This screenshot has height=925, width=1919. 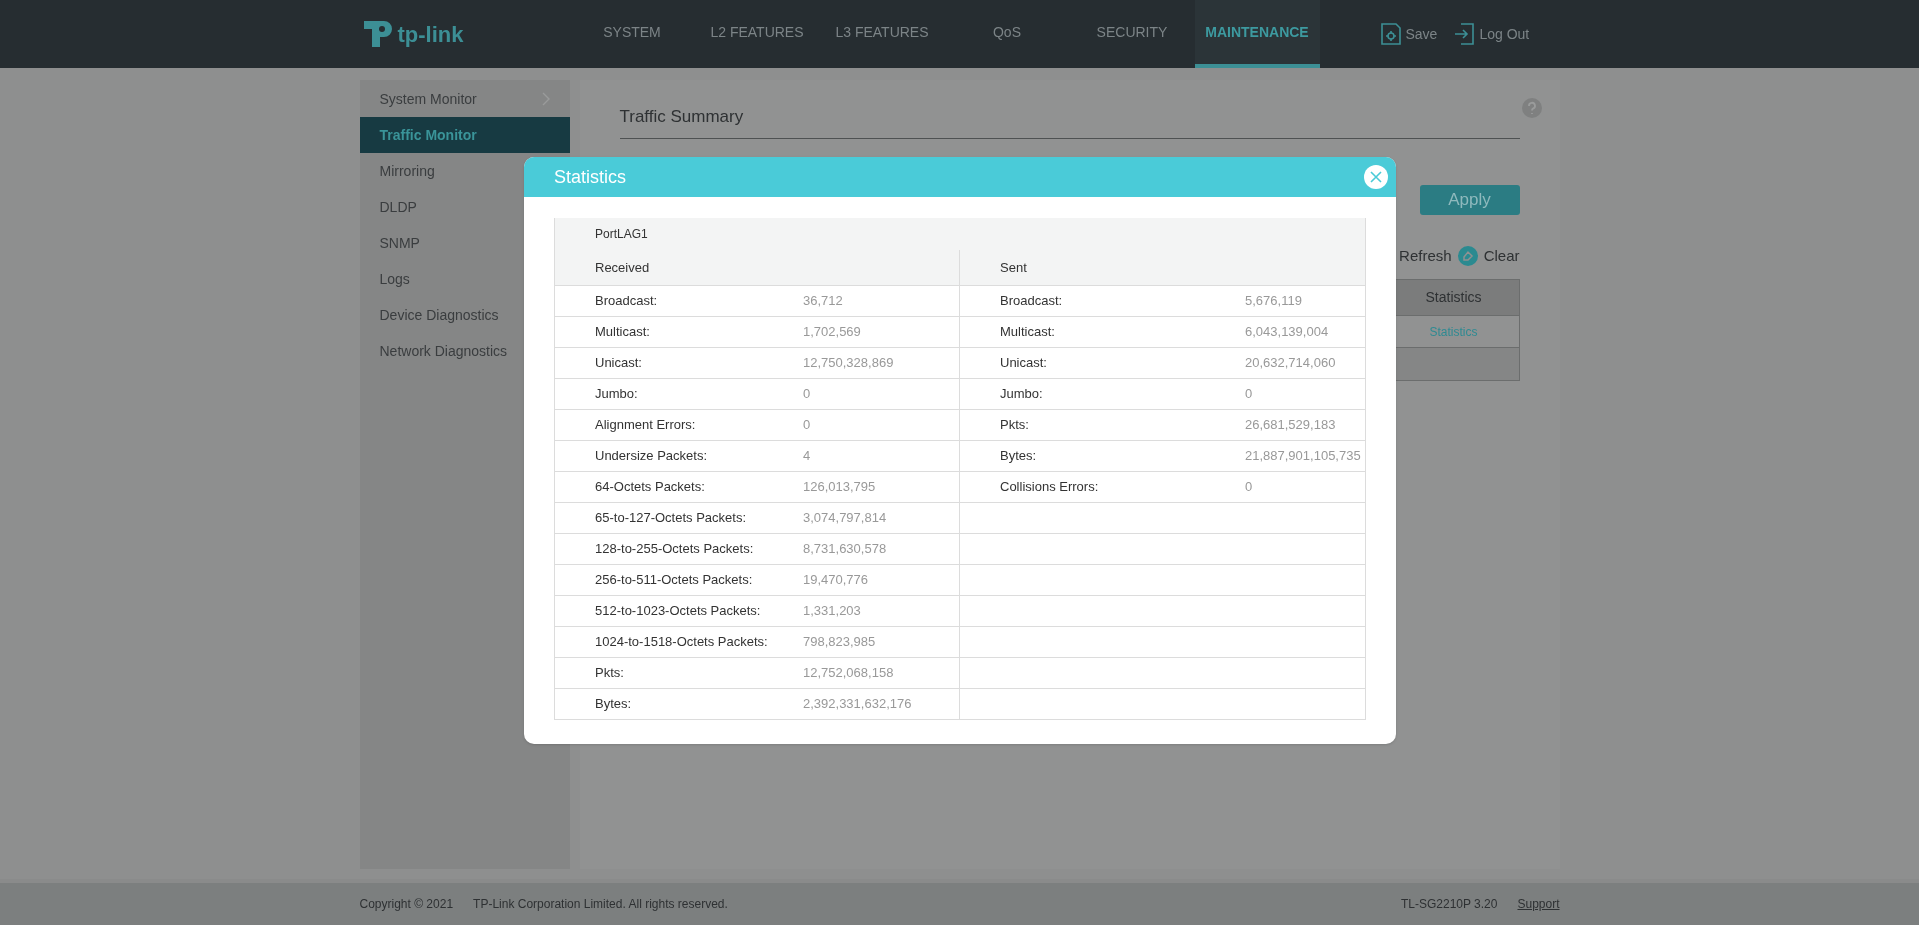 I want to click on stat-value: 12,752,068,158, so click(x=848, y=673).